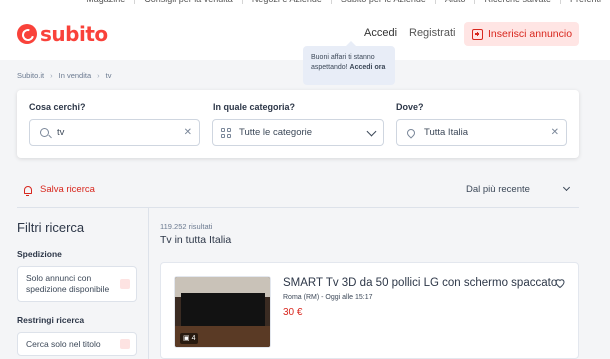  I want to click on column-divider, so click(148, 283).